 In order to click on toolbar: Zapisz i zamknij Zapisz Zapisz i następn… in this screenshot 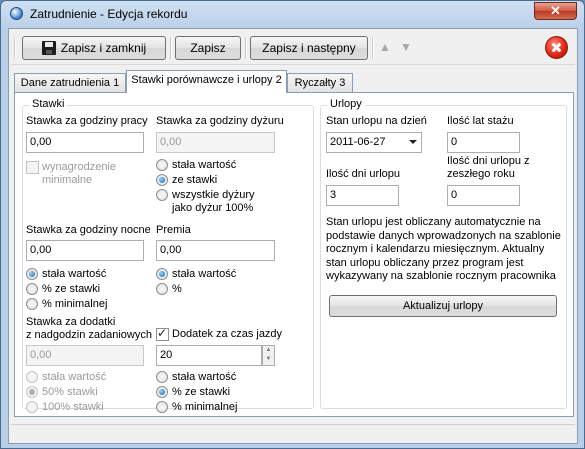, I will do `click(293, 48)`.